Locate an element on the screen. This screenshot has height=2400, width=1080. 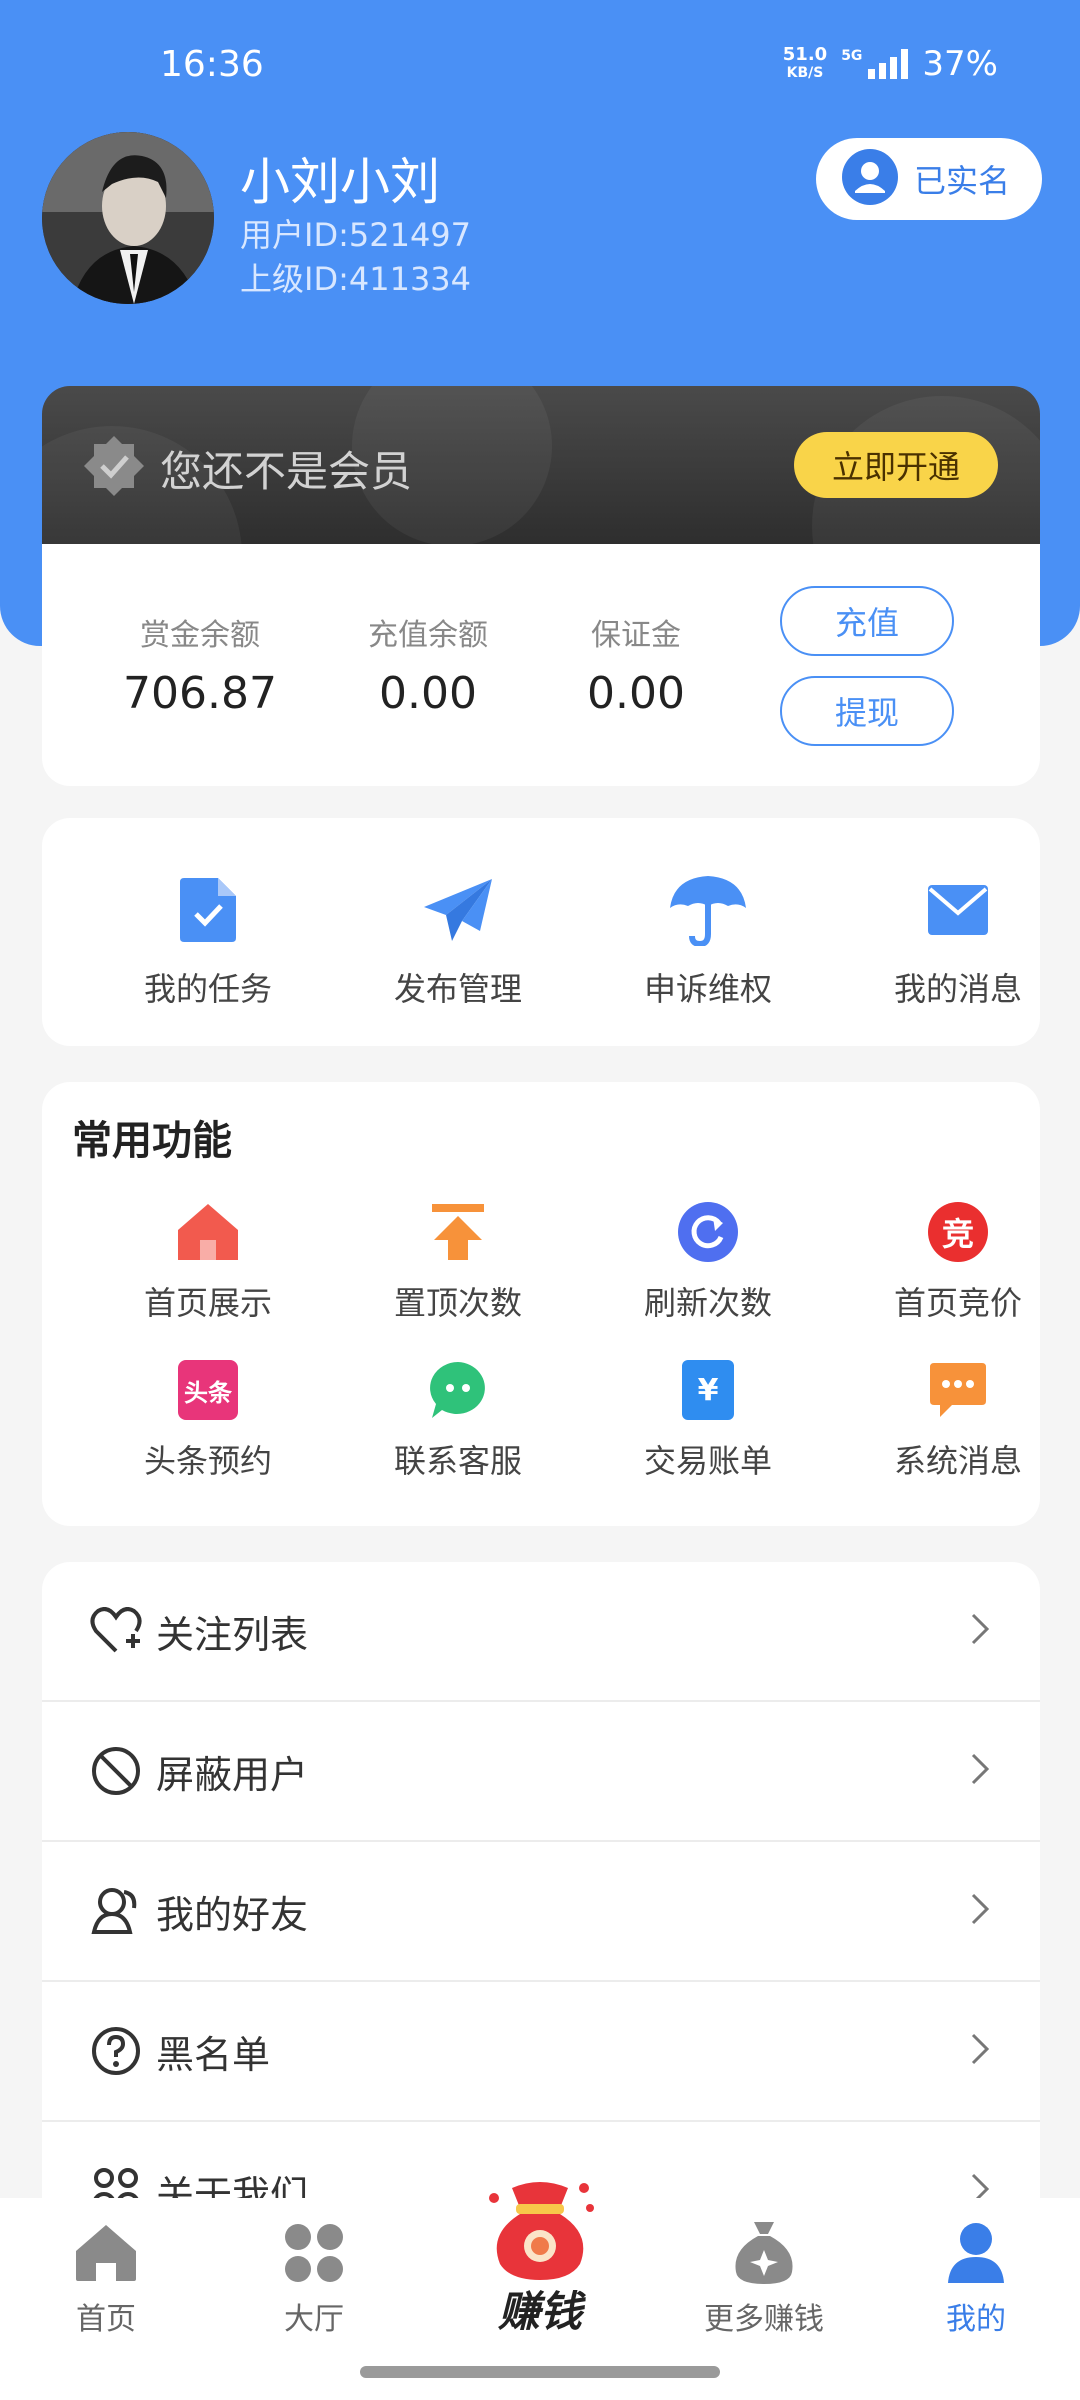
heart-plus-icon is located at coordinates (116, 1631).